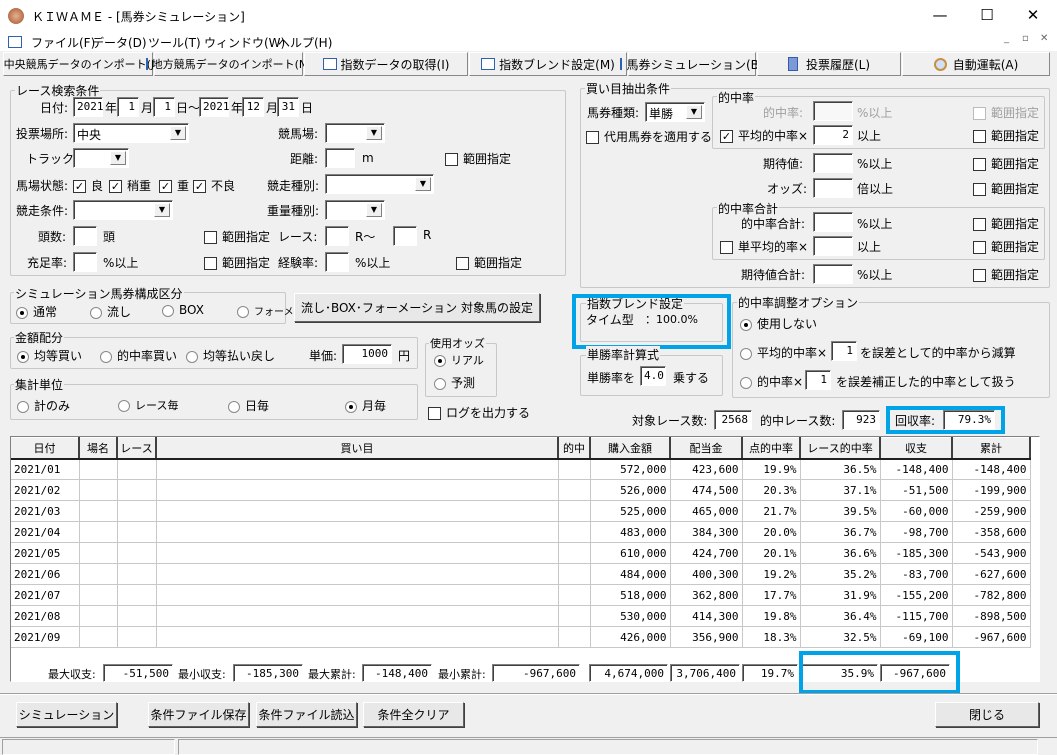 Image resolution: width=1057 pixels, height=755 pixels. I want to click on save-conditions-button: 条件ファイル保存, so click(198, 714).